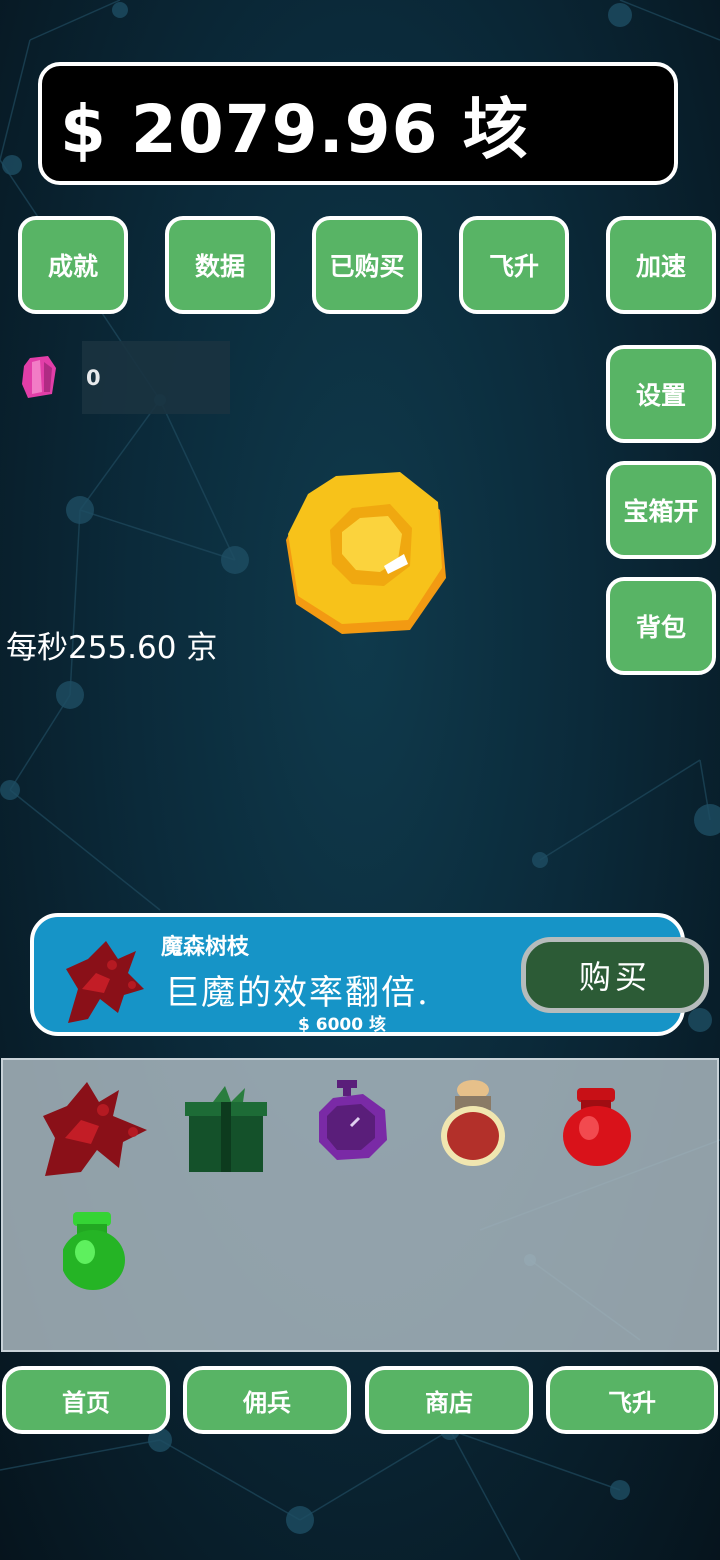 The width and height of the screenshot is (720, 1560). I want to click on nav-home-label: 首页, so click(86, 1402).